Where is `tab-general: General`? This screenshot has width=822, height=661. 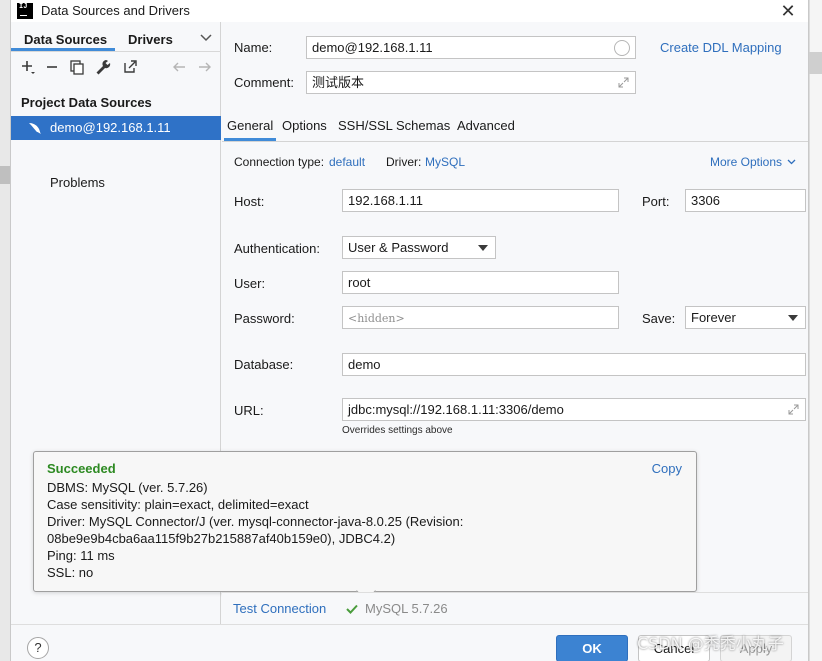 tab-general: General is located at coordinates (250, 125).